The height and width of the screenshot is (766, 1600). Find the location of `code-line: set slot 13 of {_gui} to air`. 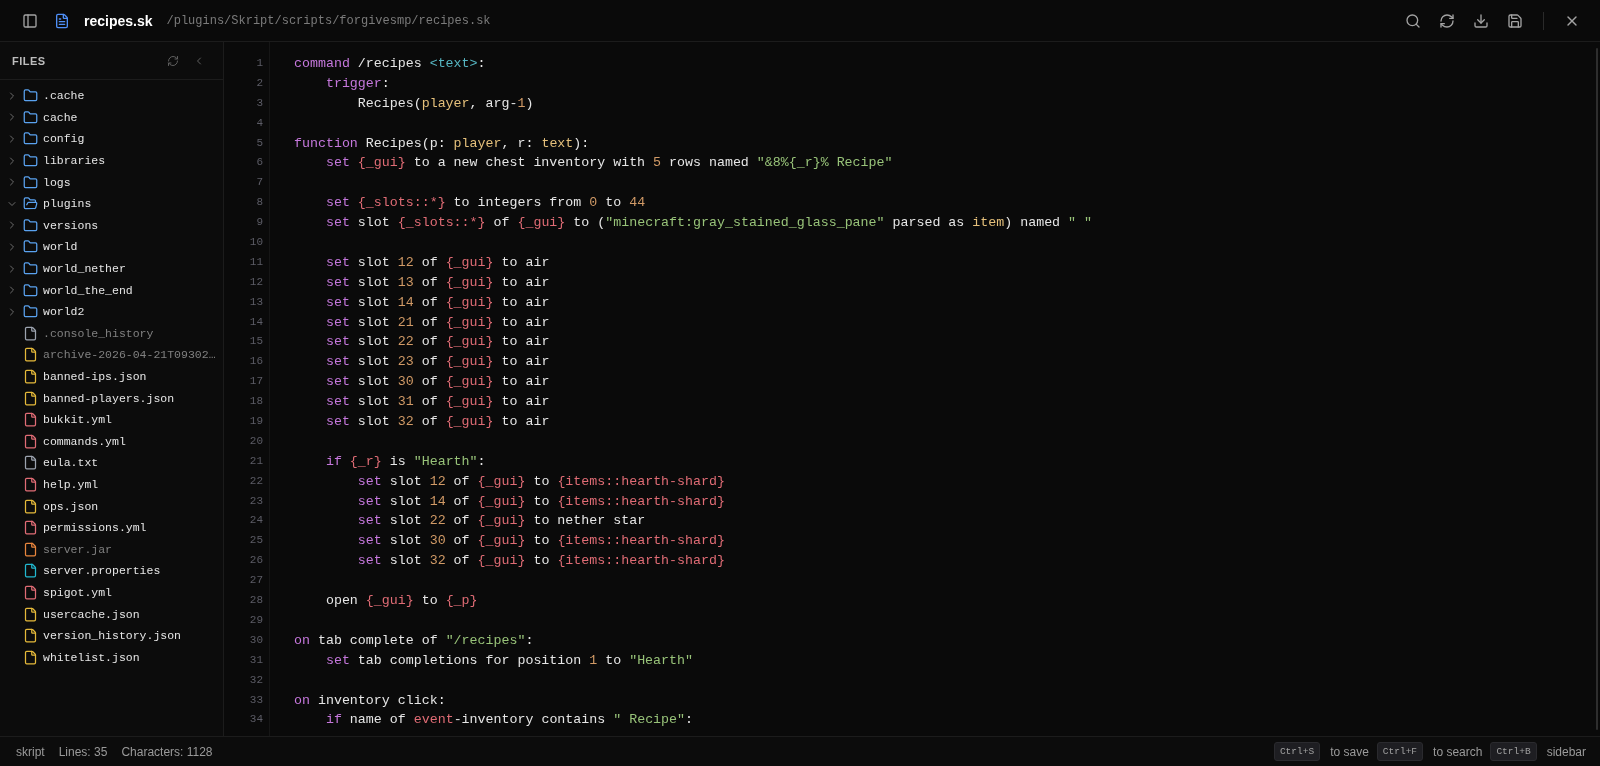

code-line: set slot 13 of {_gui} to air is located at coordinates (437, 282).